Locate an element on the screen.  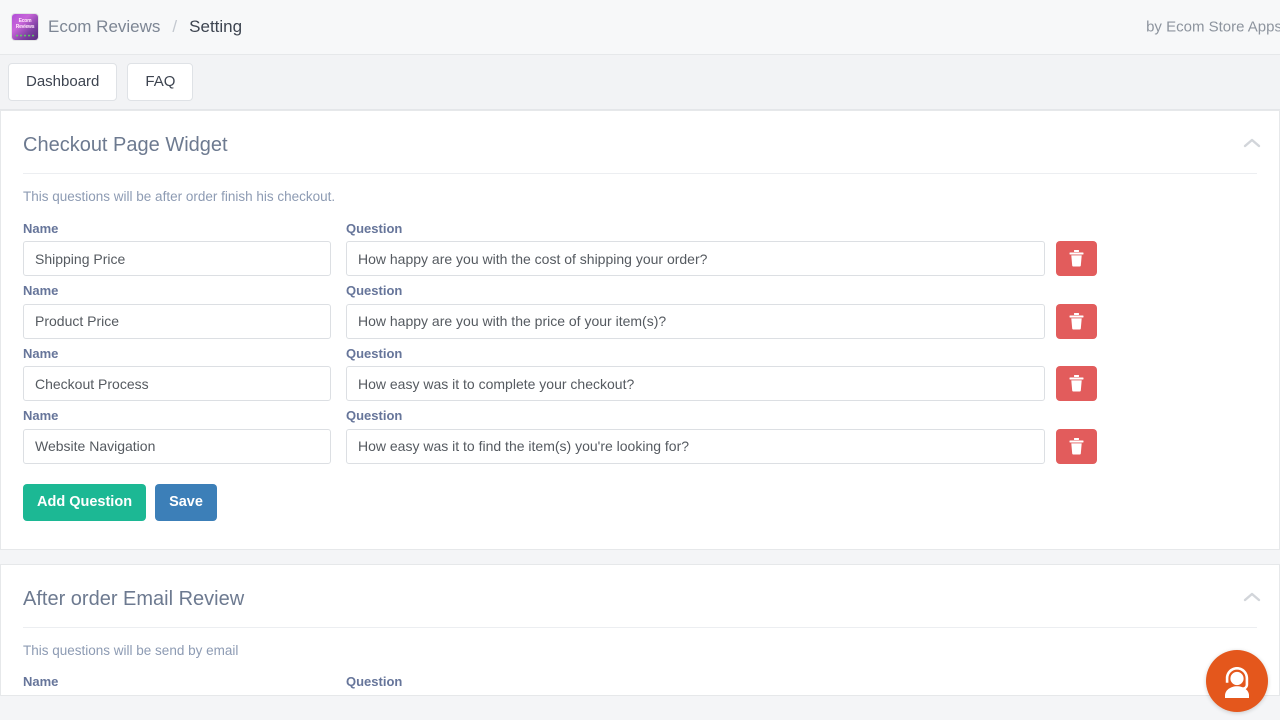
add-question-button: Add Question is located at coordinates (85, 502).